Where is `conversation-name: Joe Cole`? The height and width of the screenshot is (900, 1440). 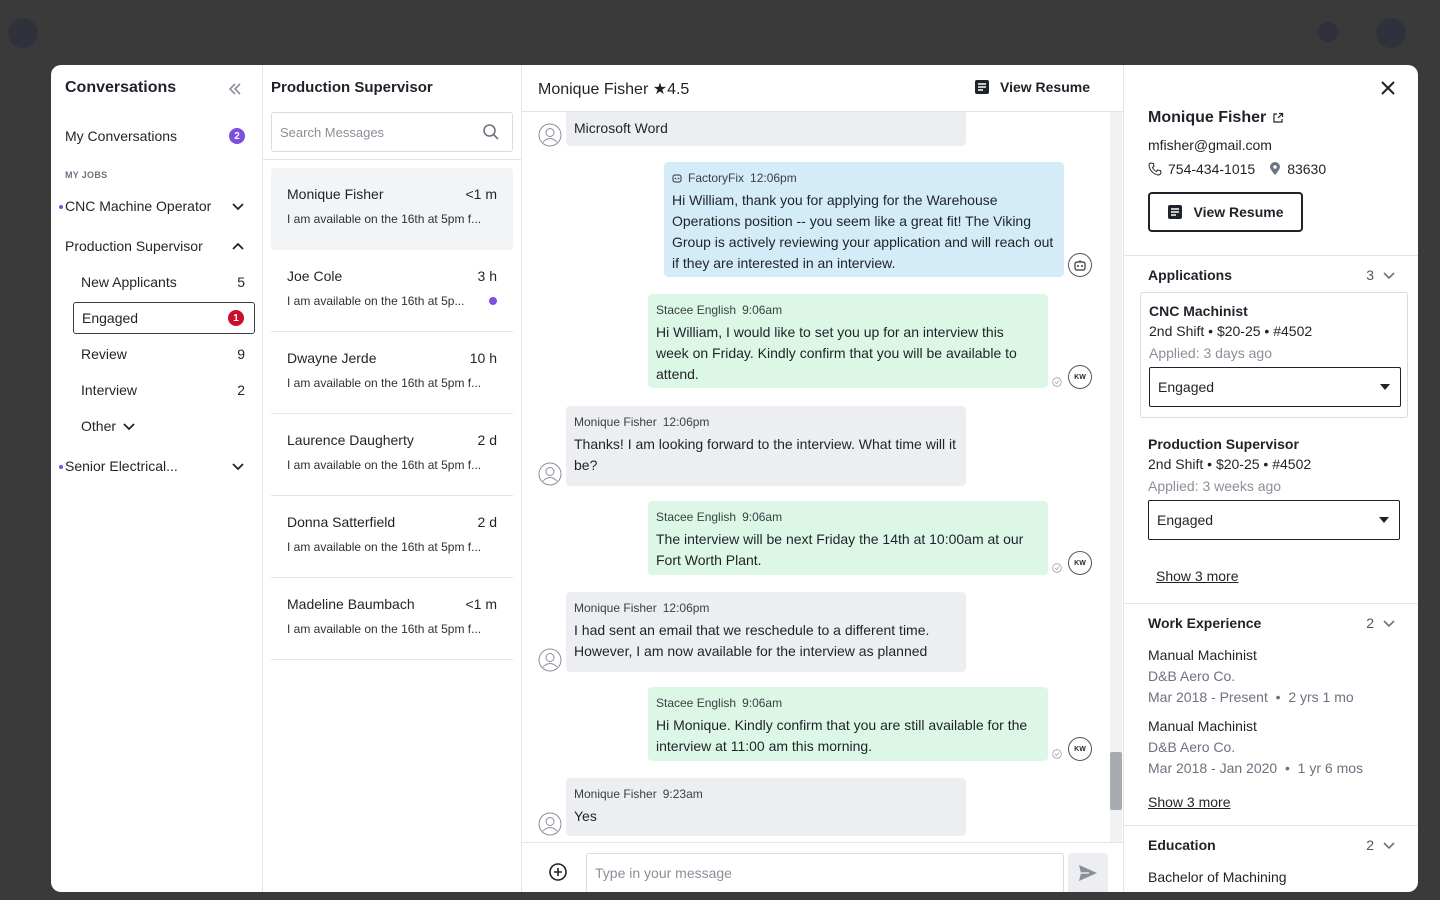 conversation-name: Joe Cole is located at coordinates (315, 276).